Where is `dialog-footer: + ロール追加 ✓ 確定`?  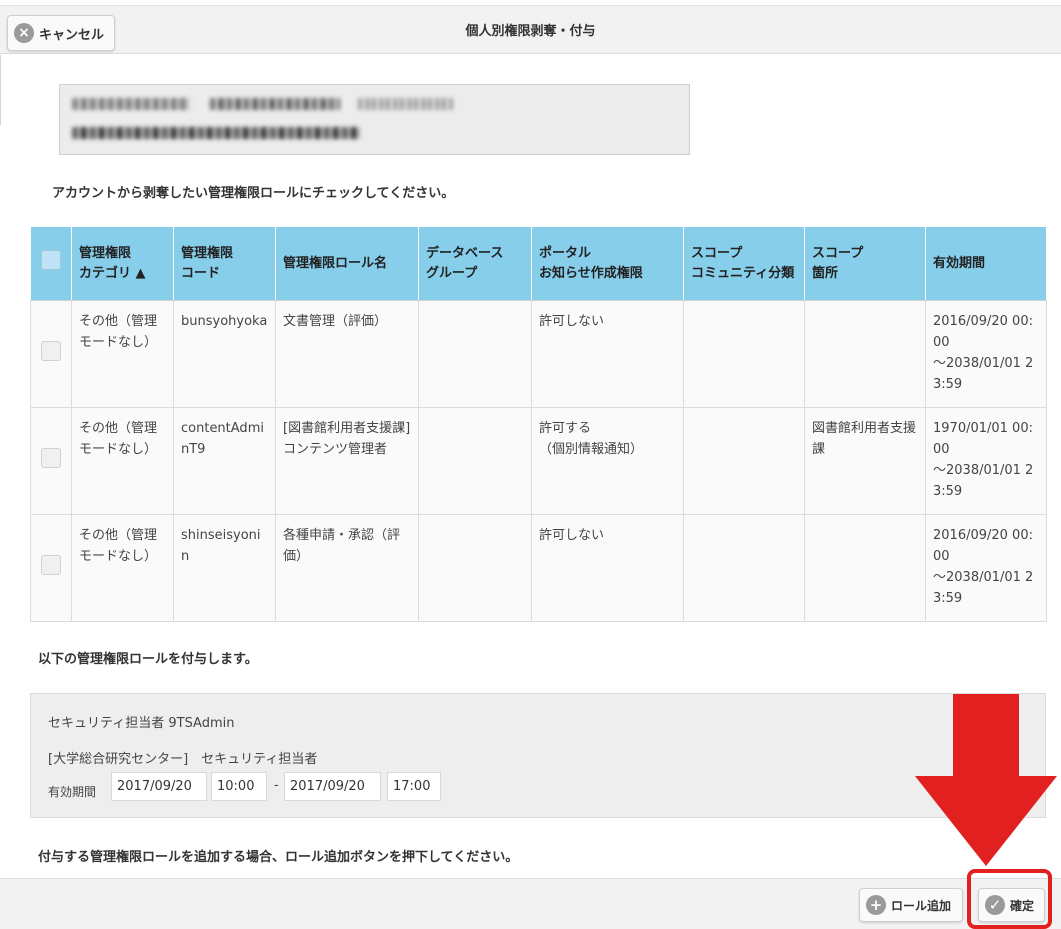
dialog-footer: + ロール追加 ✓ 確定 is located at coordinates (530, 903).